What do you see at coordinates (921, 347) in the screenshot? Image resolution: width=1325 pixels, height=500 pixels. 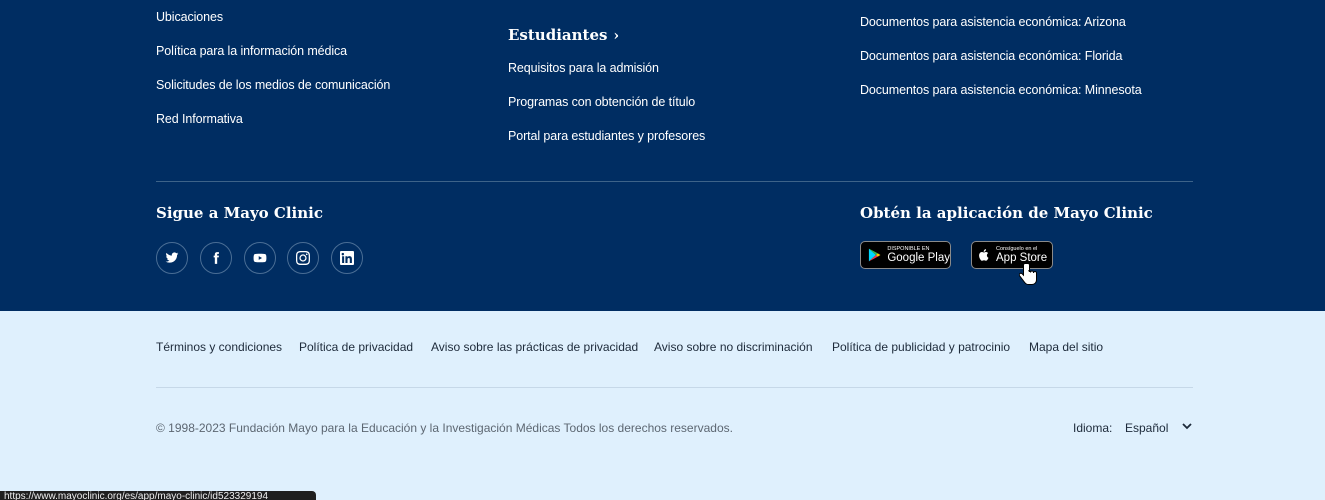 I see `legal-link-publicidad: Política de publicidad y patrocinio` at bounding box center [921, 347].